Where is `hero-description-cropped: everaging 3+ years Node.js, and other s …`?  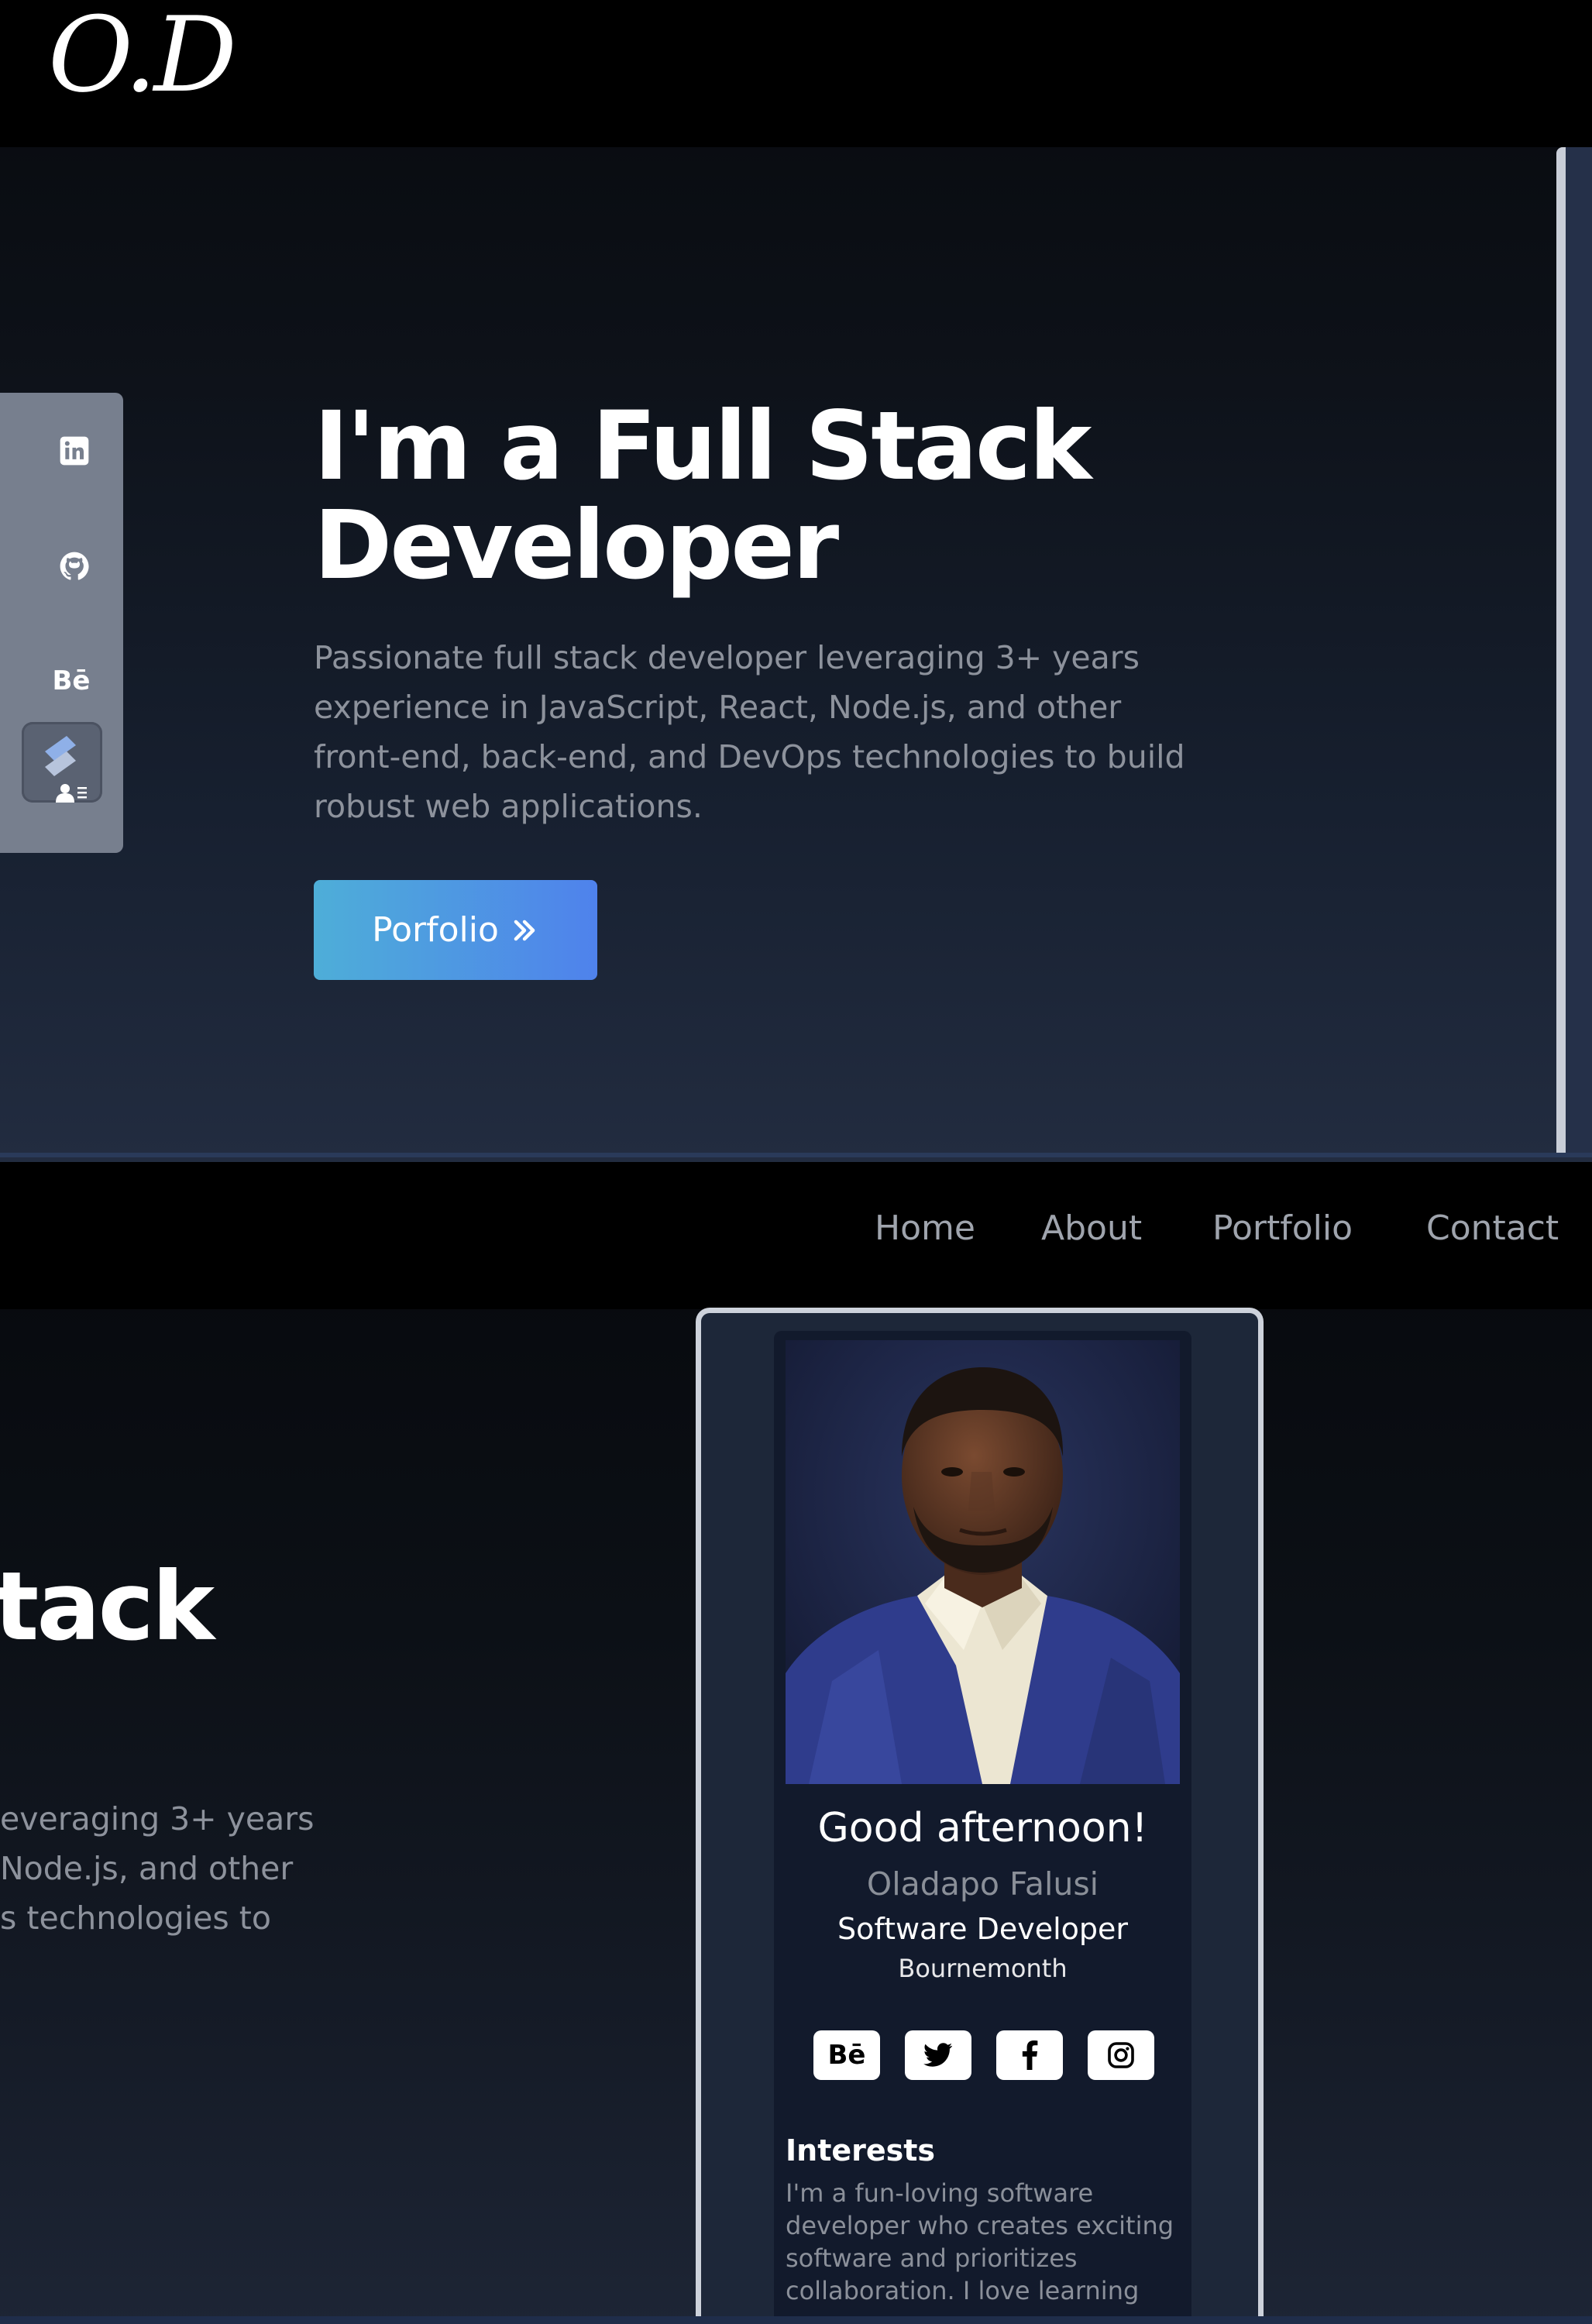 hero-description-cropped: everaging 3+ years Node.js, and other s … is located at coordinates (157, 1868).